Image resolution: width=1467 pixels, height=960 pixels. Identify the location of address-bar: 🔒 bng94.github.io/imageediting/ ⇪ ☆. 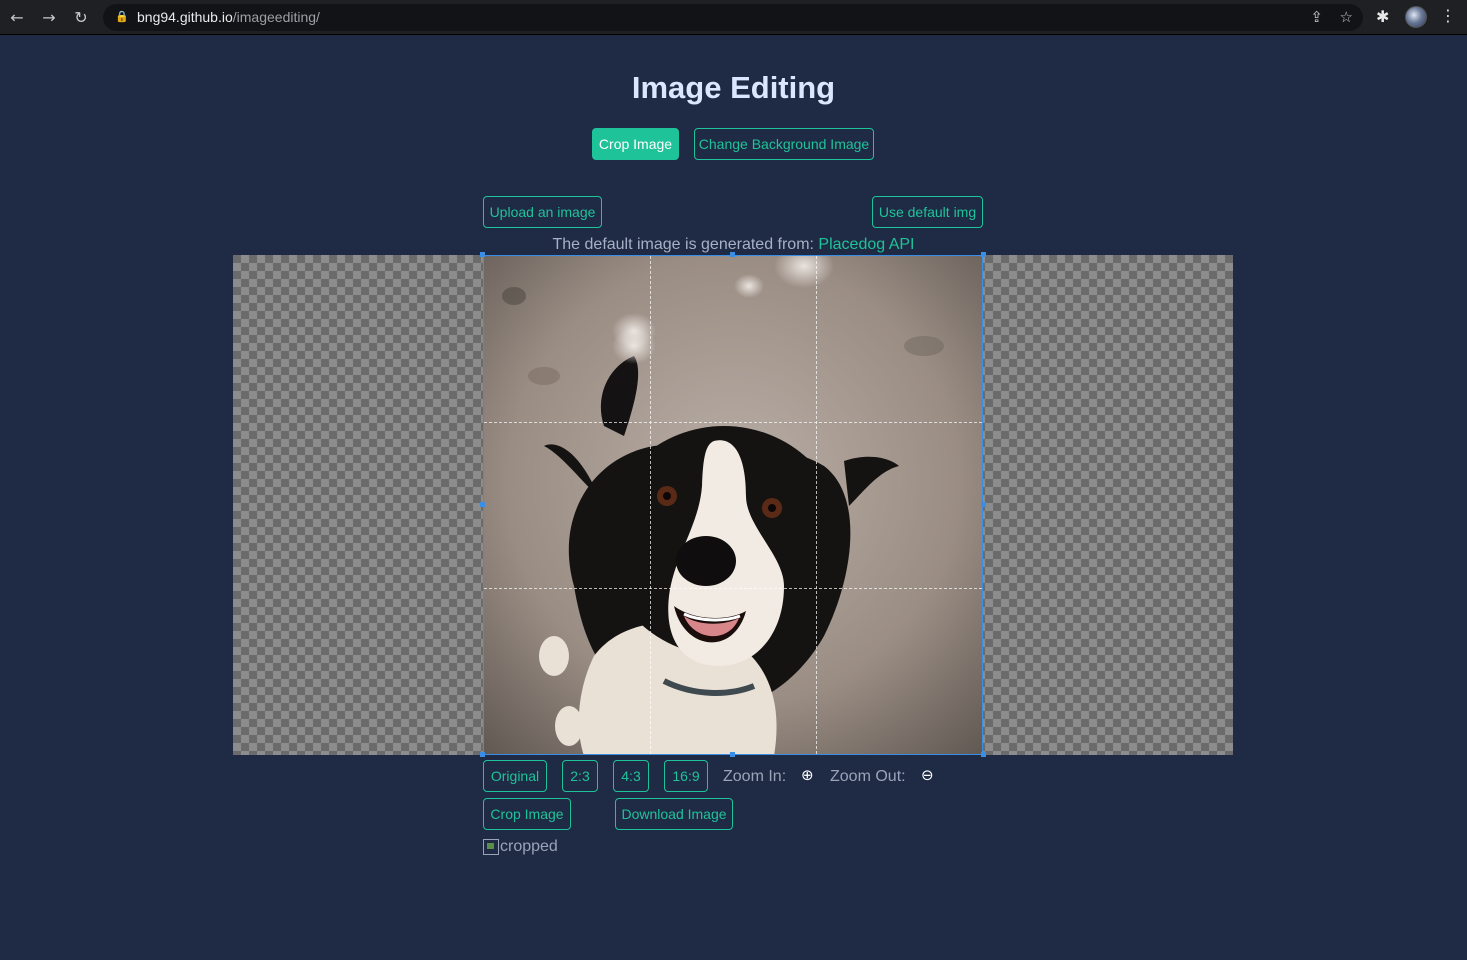
(733, 17).